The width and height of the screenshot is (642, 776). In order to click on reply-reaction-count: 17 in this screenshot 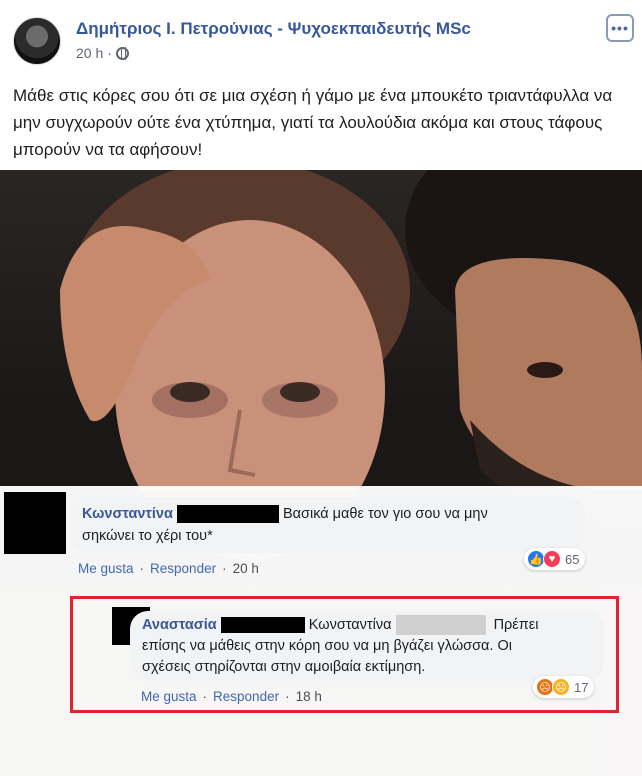, I will do `click(581, 687)`.